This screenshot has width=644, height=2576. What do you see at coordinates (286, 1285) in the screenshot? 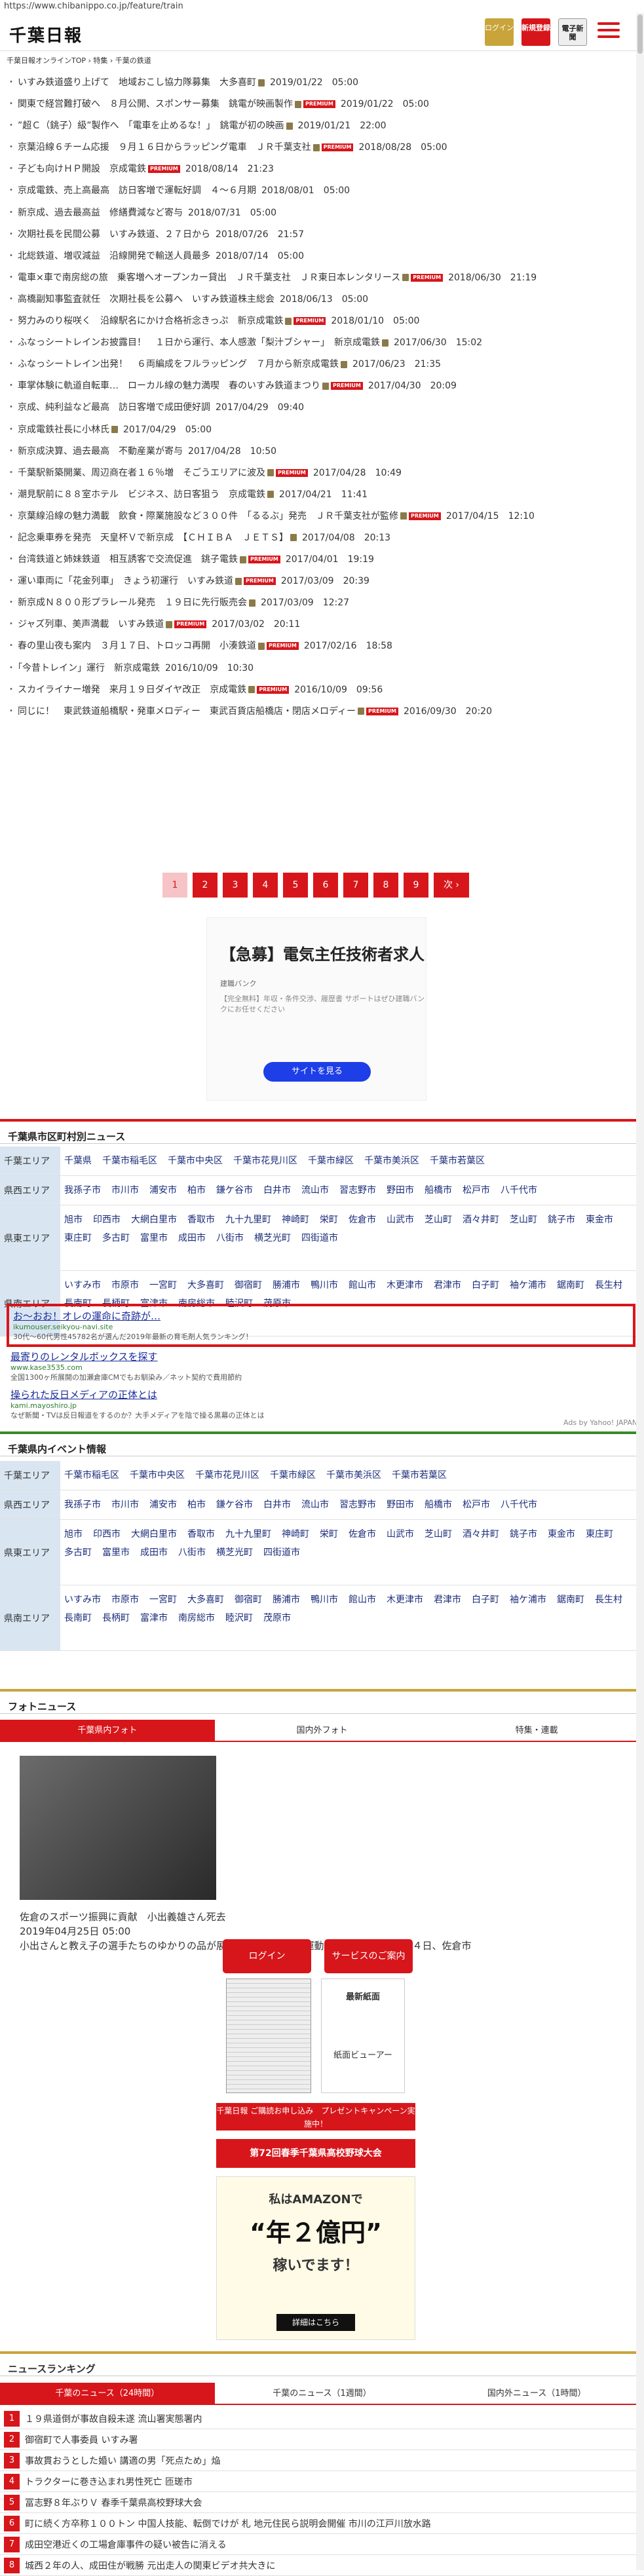
I see `area-link: 勝浦市` at bounding box center [286, 1285].